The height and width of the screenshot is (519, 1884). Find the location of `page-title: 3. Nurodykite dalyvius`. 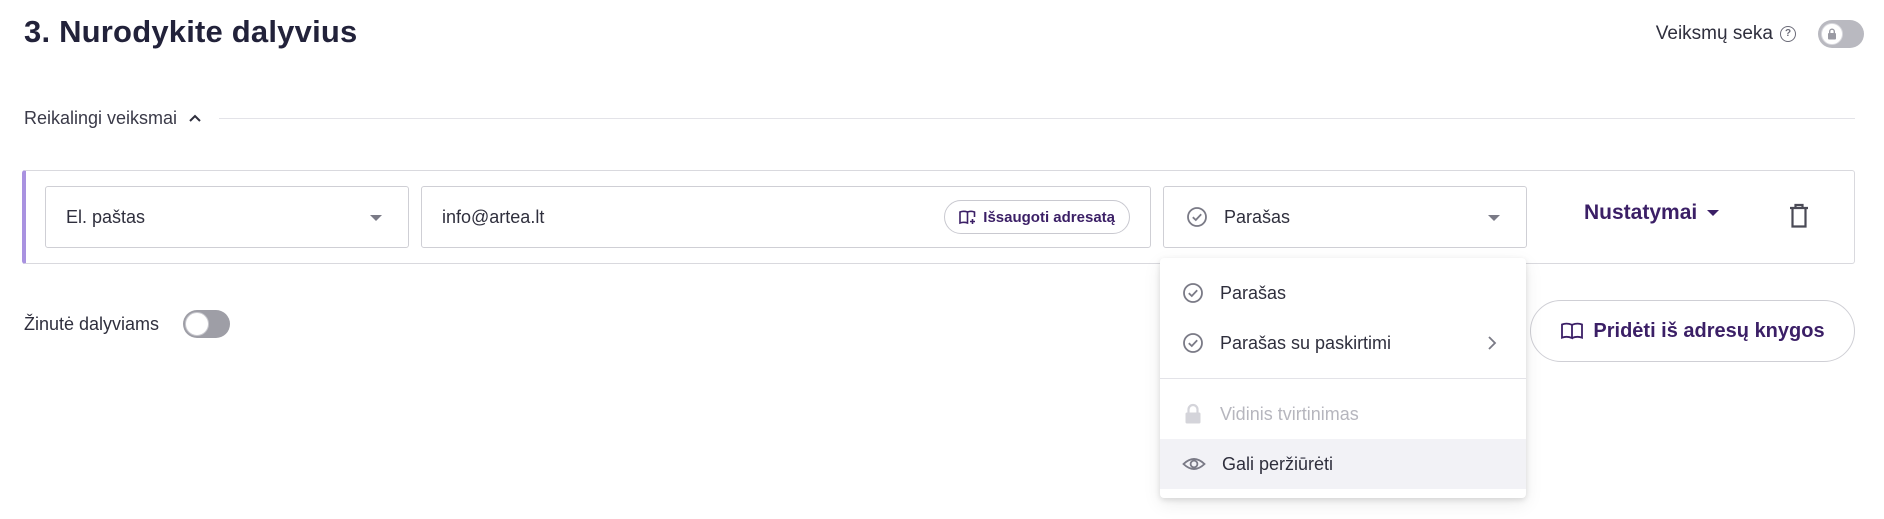

page-title: 3. Nurodykite dalyvius is located at coordinates (191, 31).